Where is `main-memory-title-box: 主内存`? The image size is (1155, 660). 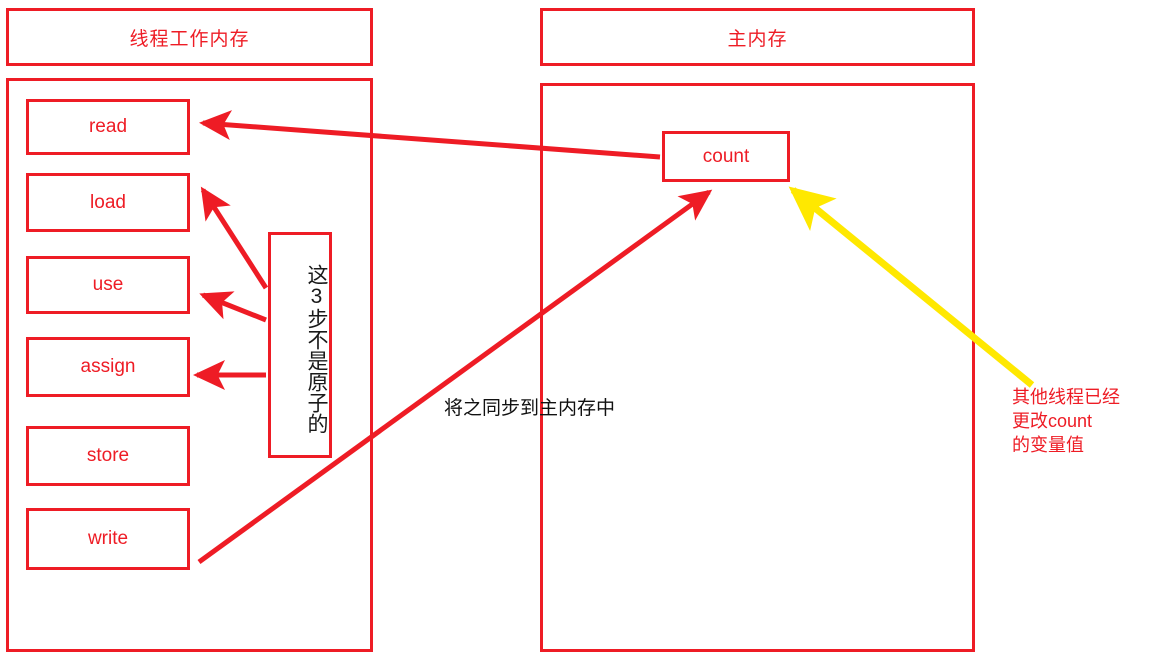 main-memory-title-box: 主内存 is located at coordinates (757, 37).